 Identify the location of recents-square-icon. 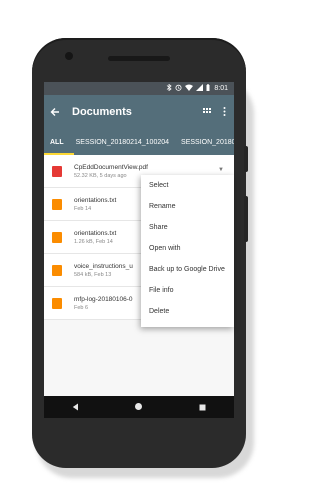
(202, 407).